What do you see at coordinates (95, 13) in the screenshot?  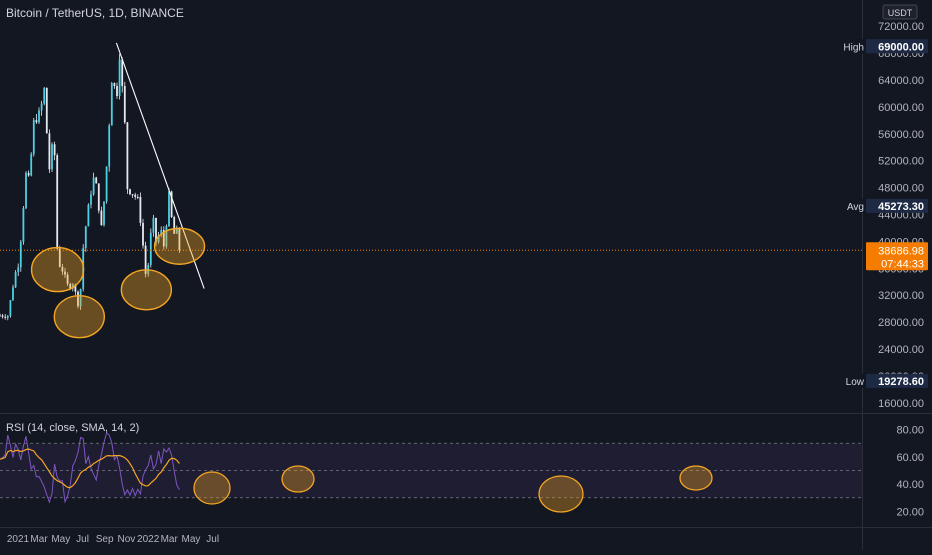 I see `chart-title: Bitcoin / TetherUS, 1D, BINANCE` at bounding box center [95, 13].